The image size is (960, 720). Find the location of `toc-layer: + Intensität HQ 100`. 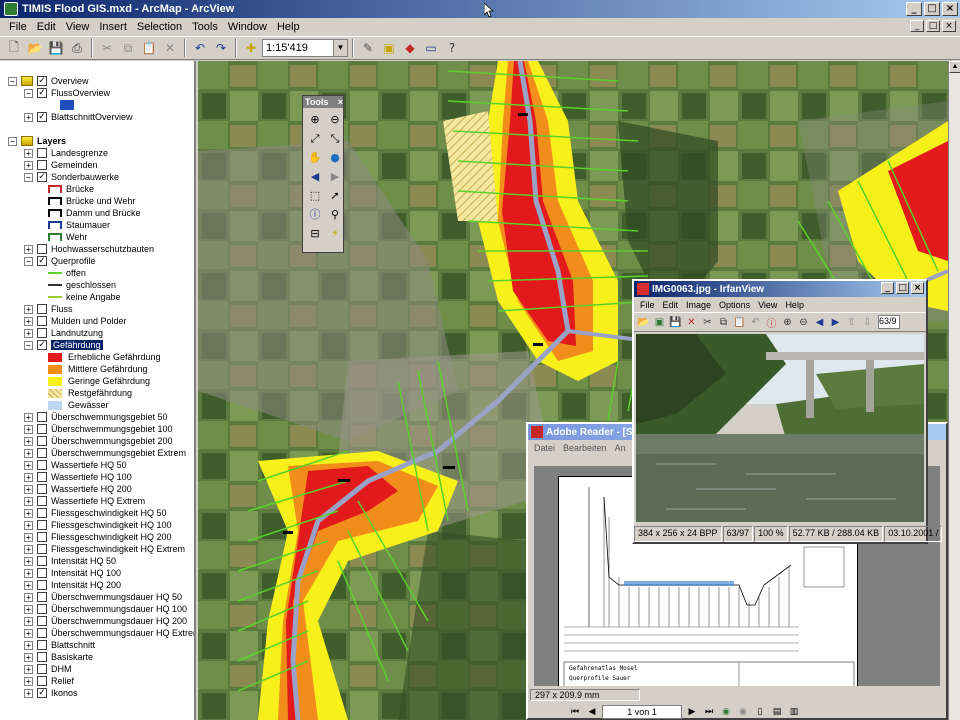

toc-layer: + Intensität HQ 100 is located at coordinates (72, 573).